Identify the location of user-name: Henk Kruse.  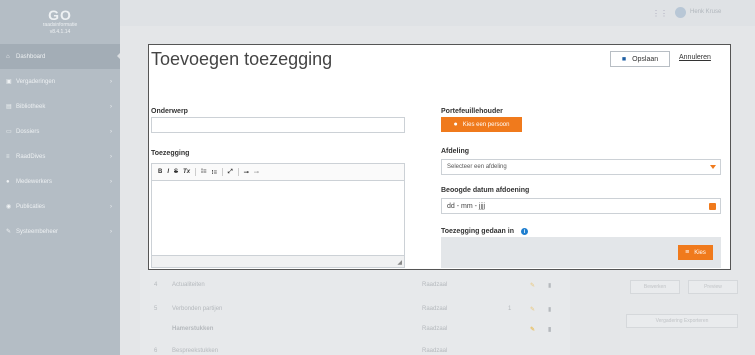
(705, 12).